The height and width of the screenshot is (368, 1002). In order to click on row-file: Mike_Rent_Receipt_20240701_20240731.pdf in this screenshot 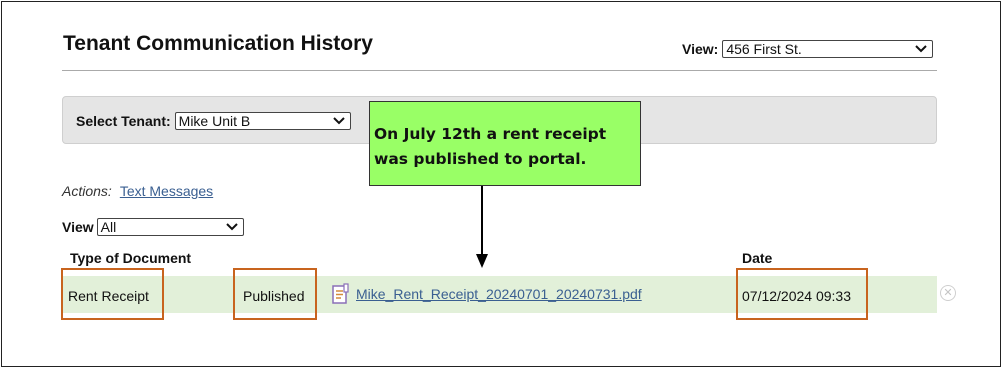, I will do `click(486, 294)`.